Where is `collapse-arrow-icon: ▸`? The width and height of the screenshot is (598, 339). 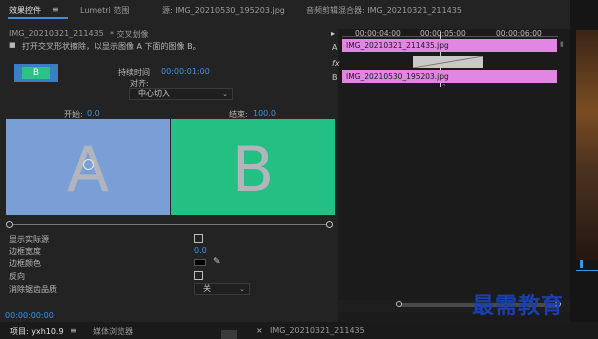
collapse-arrow-icon: ▸ is located at coordinates (333, 33).